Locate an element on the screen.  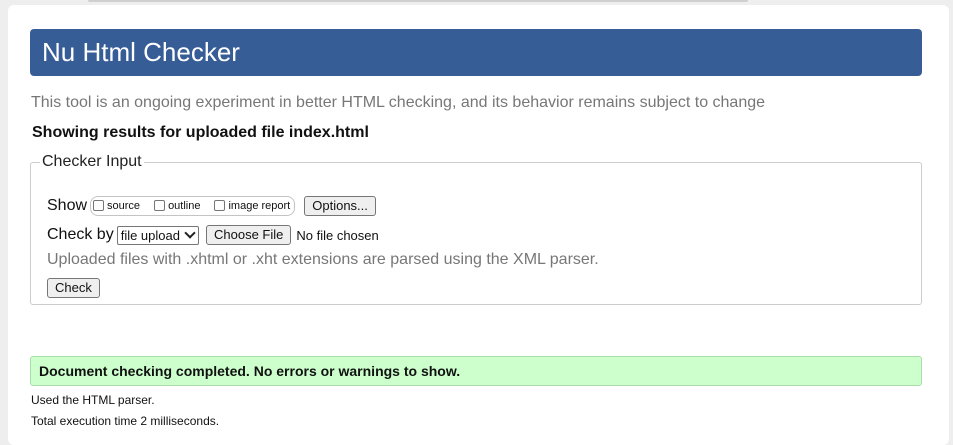
page-title: Nu Html Checker is located at coordinates (141, 52).